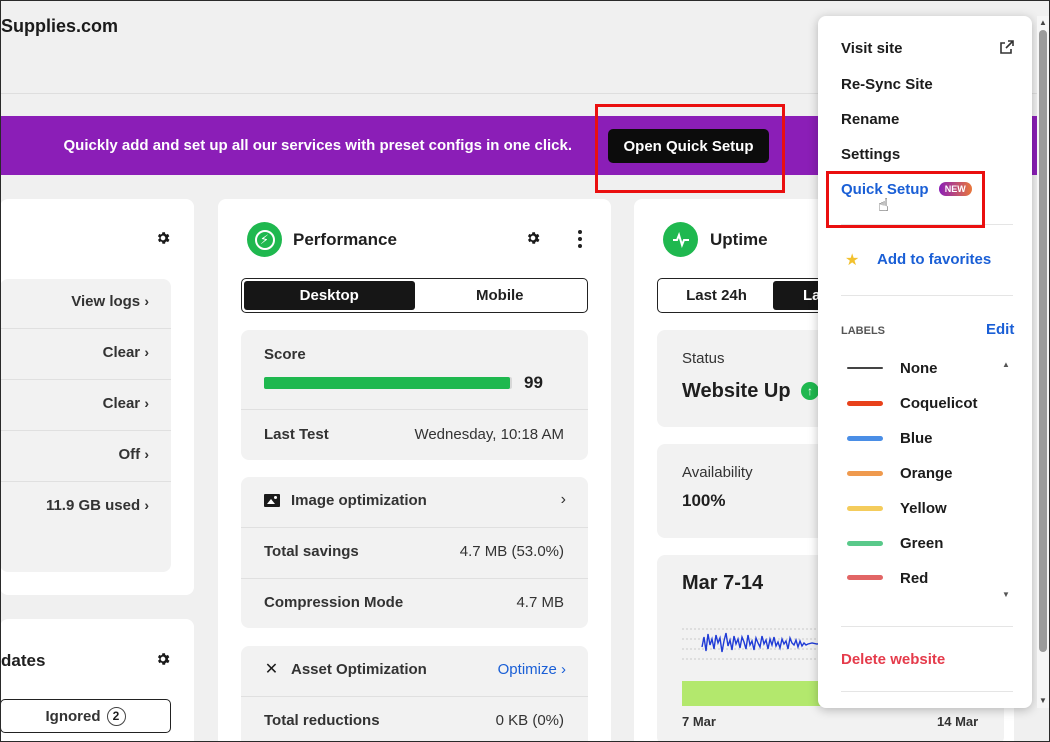 This screenshot has height=742, width=1050. What do you see at coordinates (511, 551) in the screenshot?
I see `total-savings-value: 4.7 MB (53.0%)` at bounding box center [511, 551].